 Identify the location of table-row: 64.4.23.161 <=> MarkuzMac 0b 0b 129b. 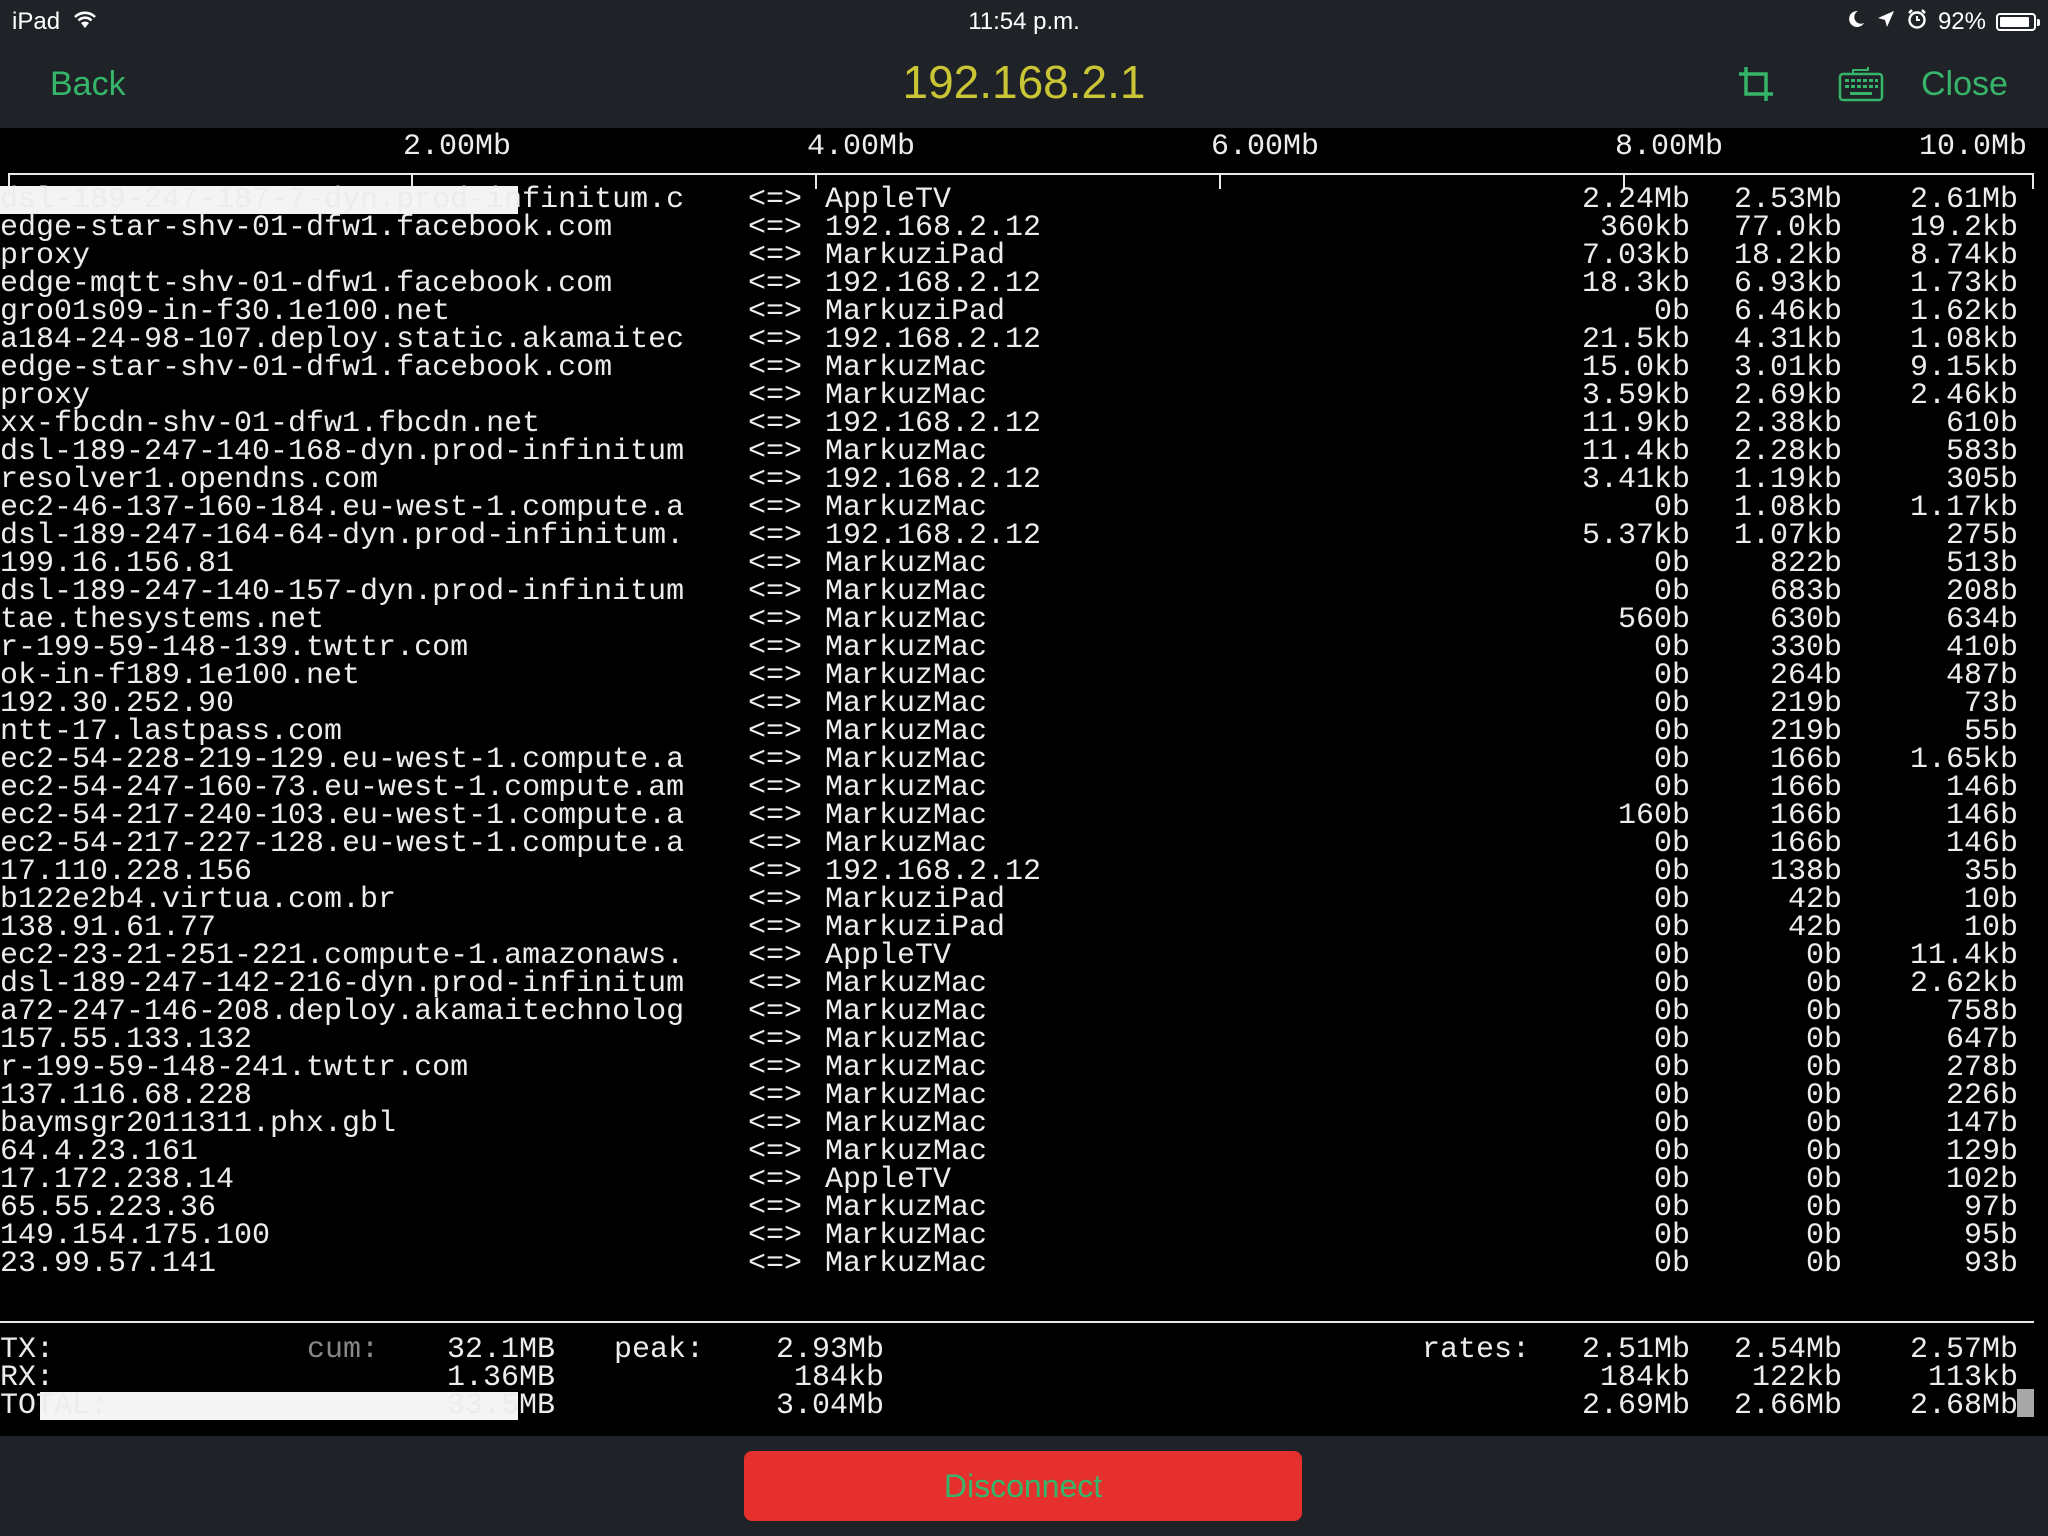
(1024, 1152).